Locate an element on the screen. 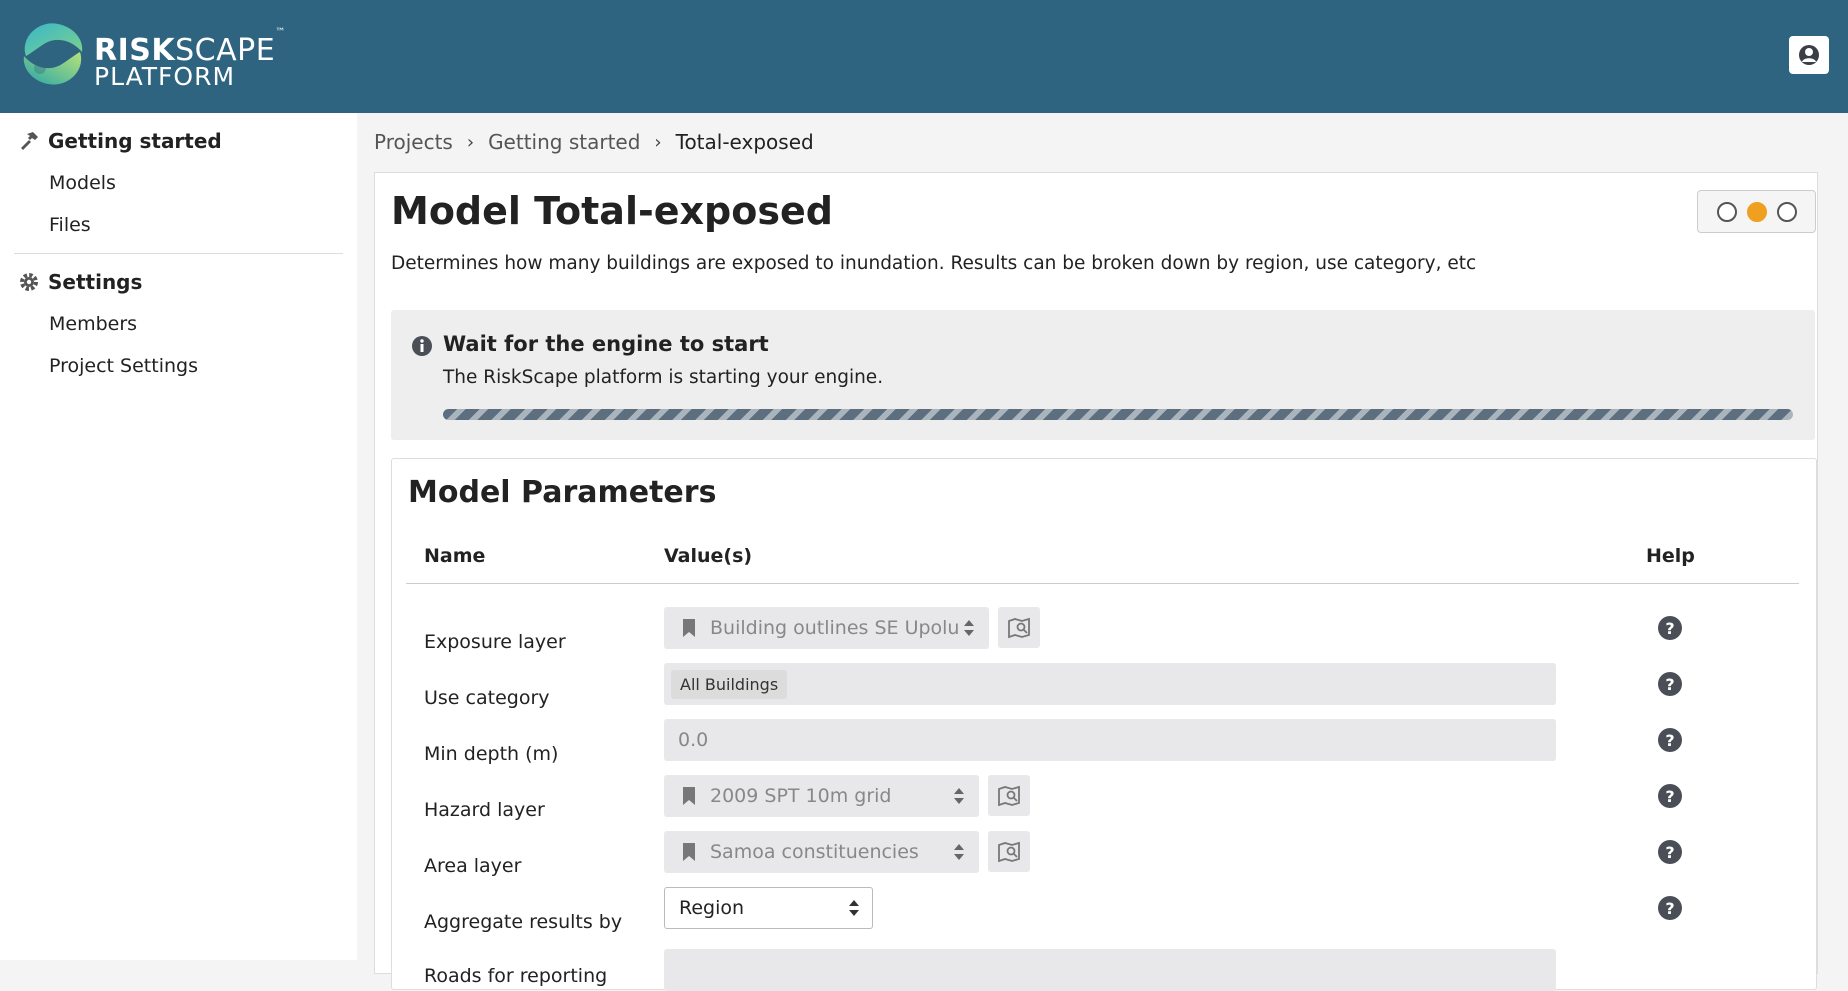 Image resolution: width=1848 pixels, height=991 pixels. min-depth-input: 0.0 is located at coordinates (1110, 740).